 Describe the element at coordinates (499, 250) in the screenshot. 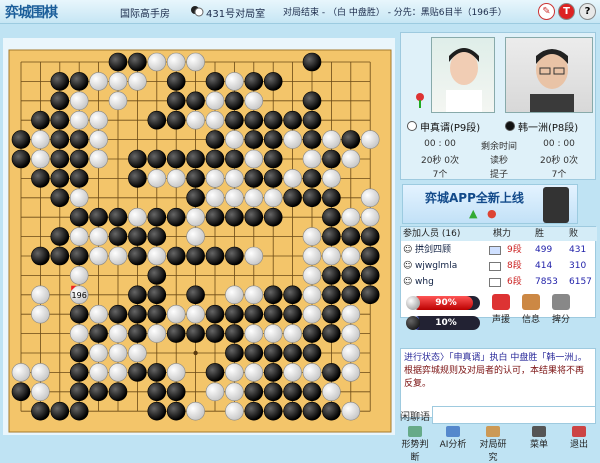

I see `member-row: ☺ 拱剑四顾 9段 499 431` at that location.